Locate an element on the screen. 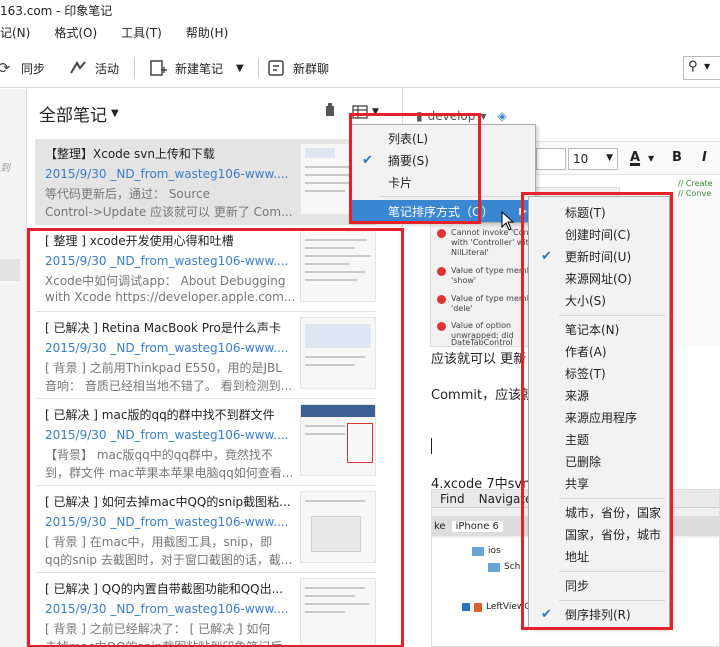  note-paragraph: Commit，应该就 is located at coordinates (483, 395).